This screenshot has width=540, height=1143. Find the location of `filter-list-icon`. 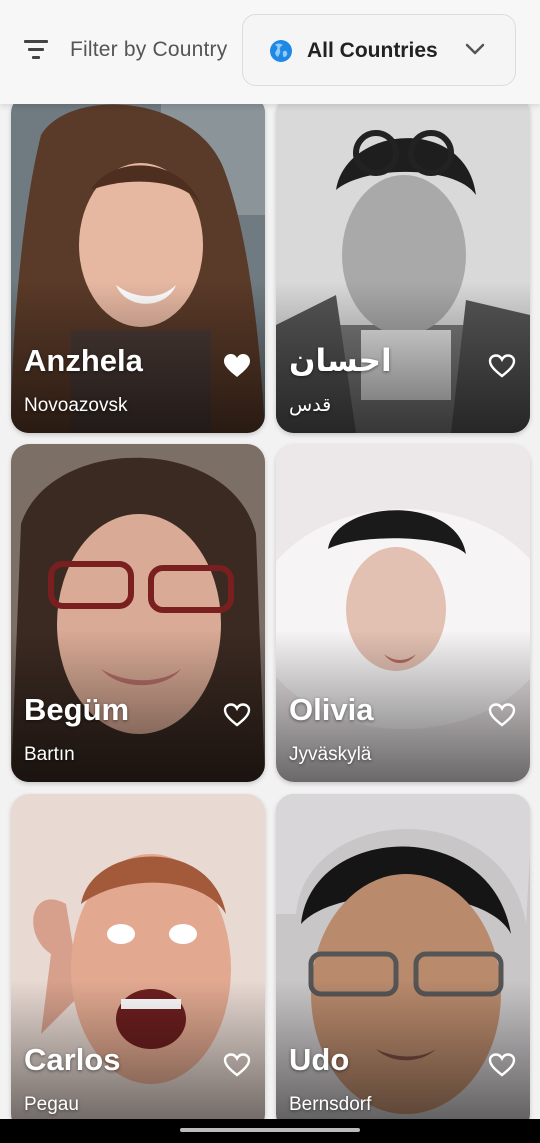

filter-list-icon is located at coordinates (36, 50).